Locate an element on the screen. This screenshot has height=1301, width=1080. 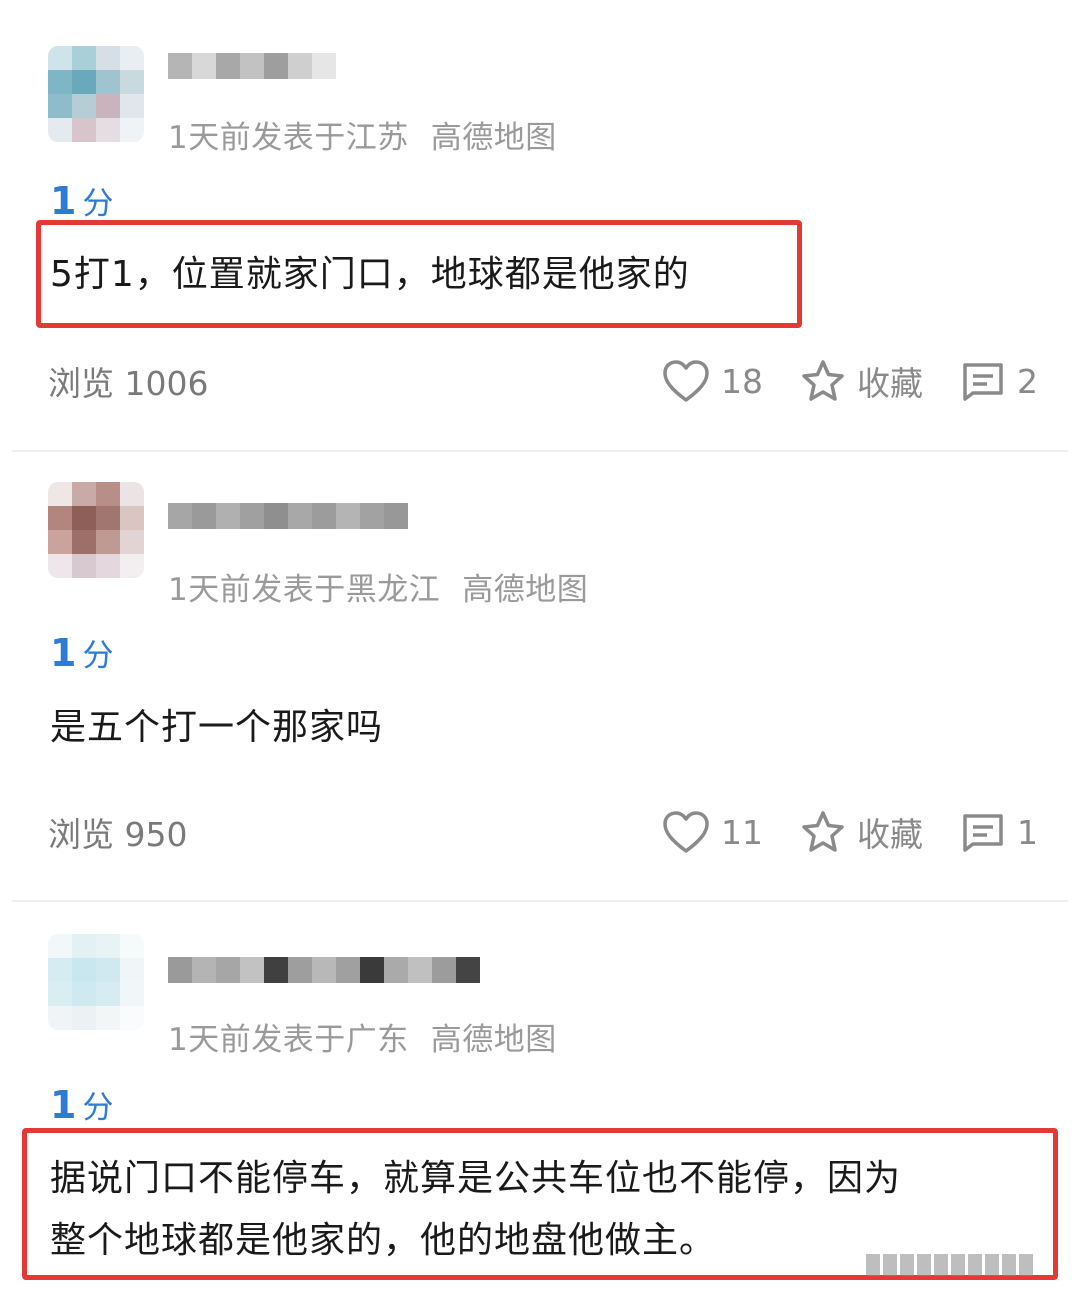
comment-button: 2 is located at coordinates (998, 381).